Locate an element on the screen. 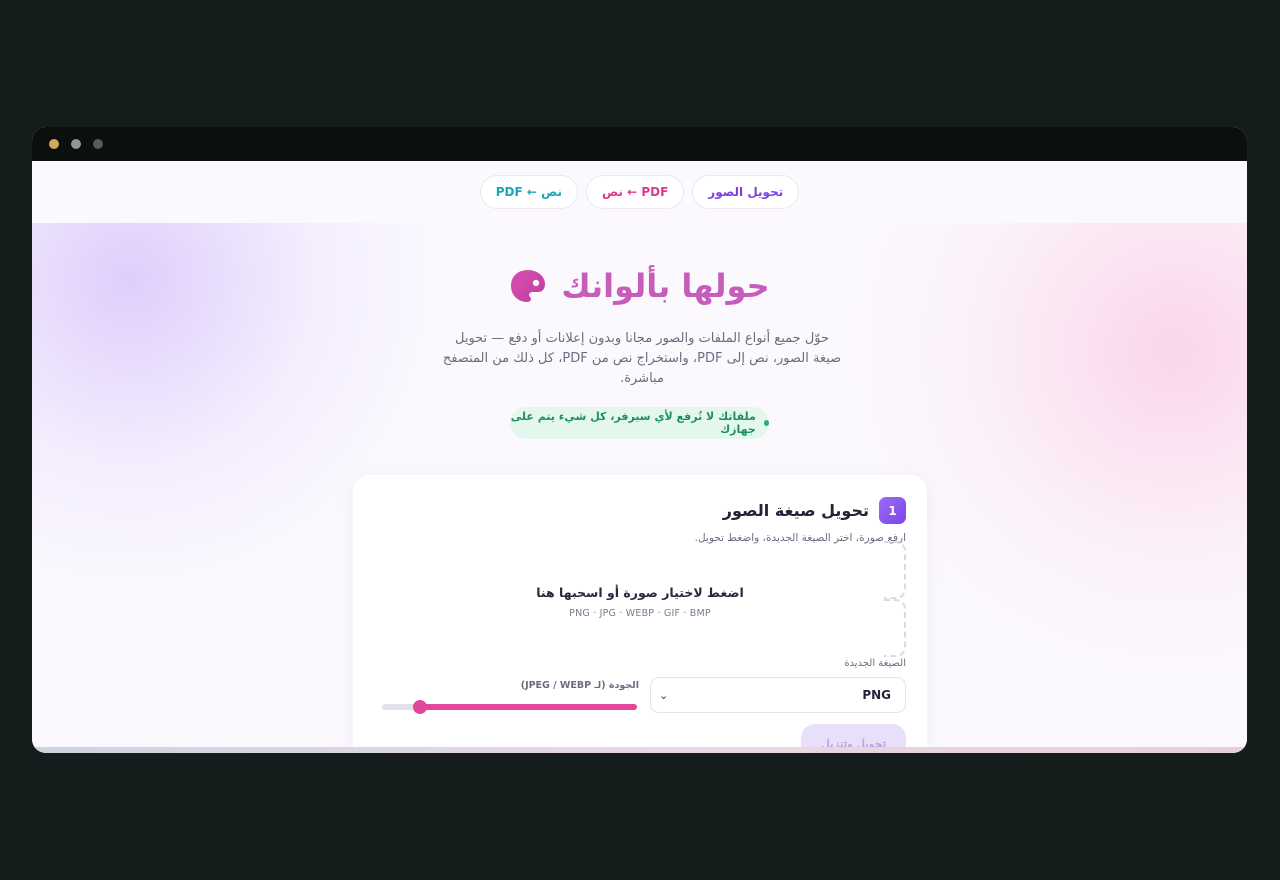 The image size is (1280, 880). quality-slider-handle is located at coordinates (420, 707).